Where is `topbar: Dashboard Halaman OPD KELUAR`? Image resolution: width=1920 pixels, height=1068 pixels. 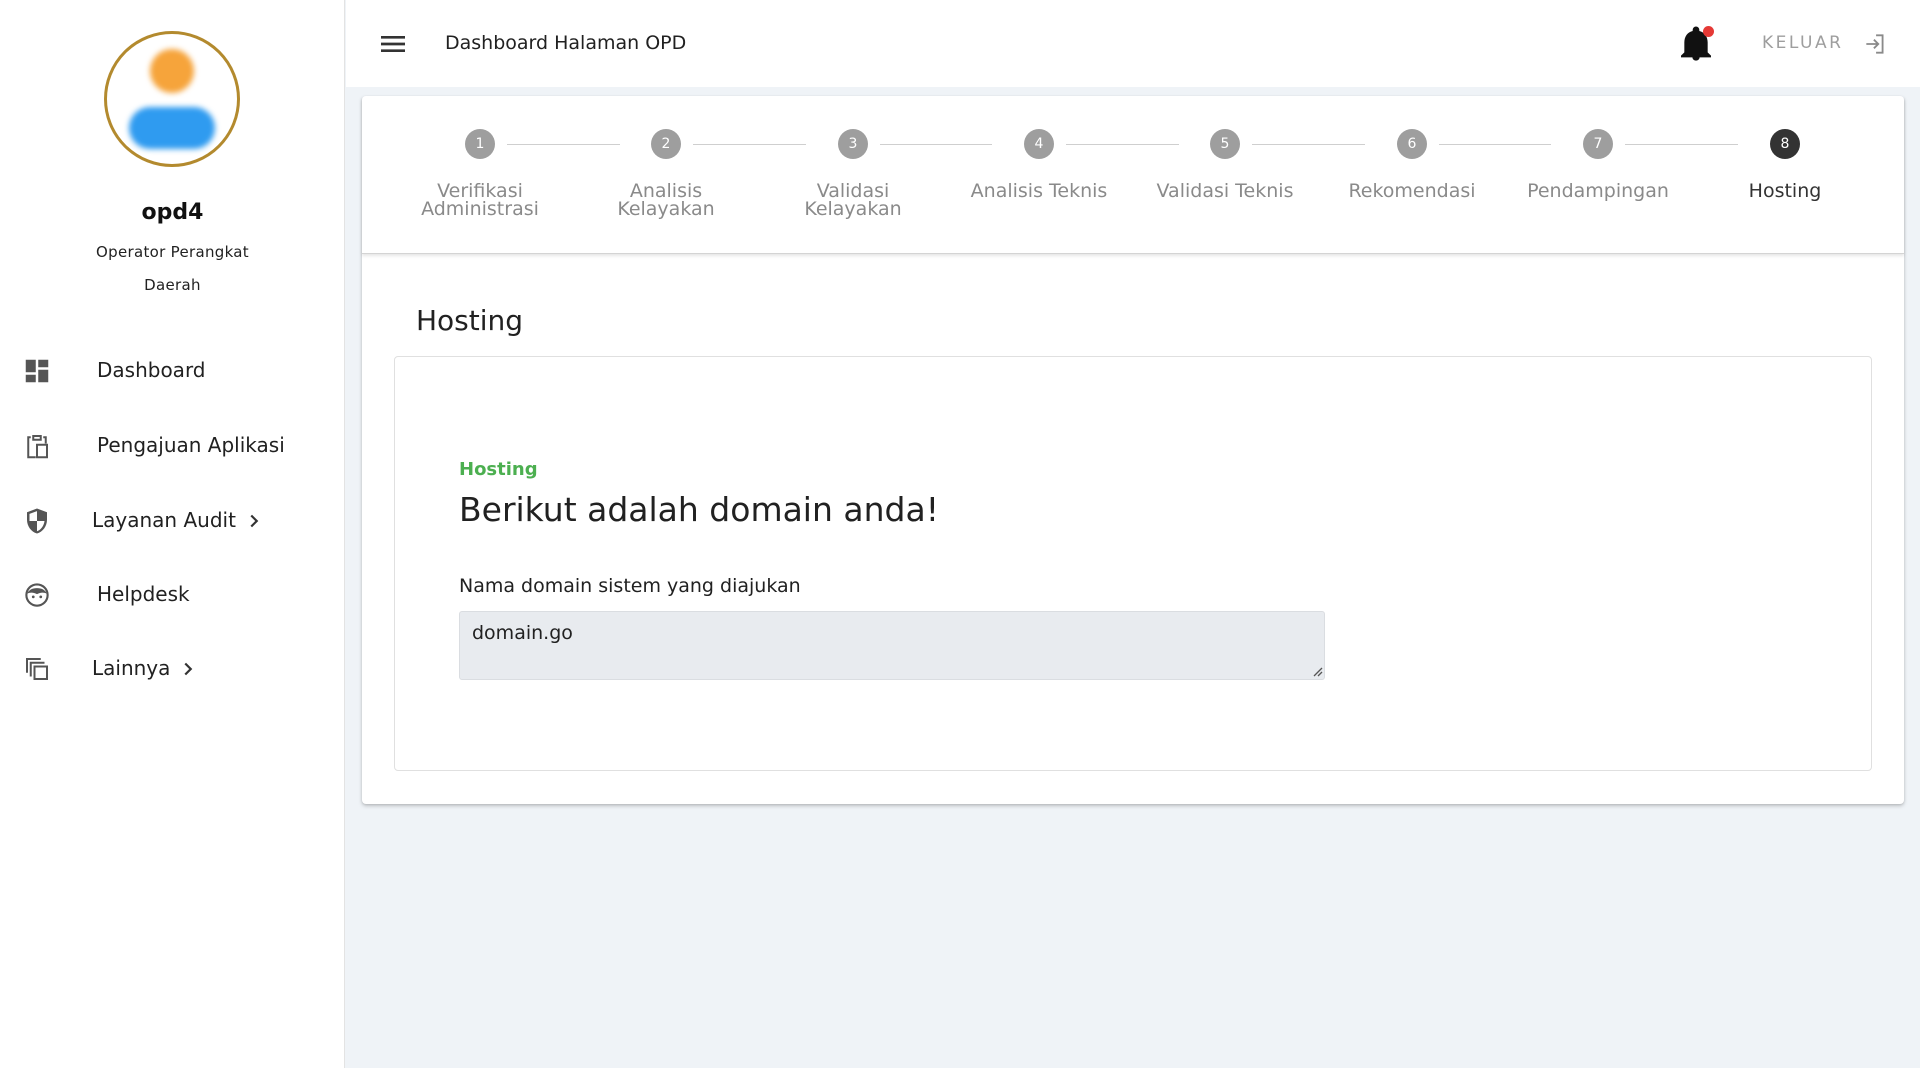 topbar: Dashboard Halaman OPD KELUAR is located at coordinates (1133, 43).